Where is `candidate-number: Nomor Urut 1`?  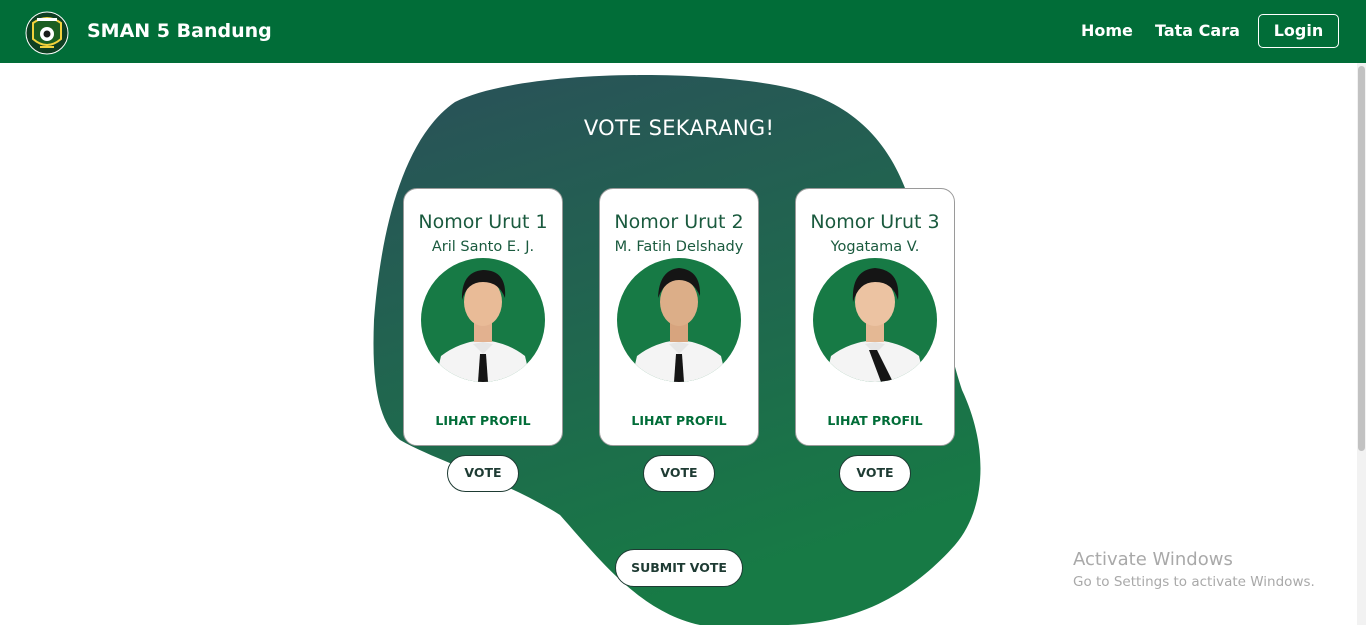
candidate-number: Nomor Urut 1 is located at coordinates (483, 222).